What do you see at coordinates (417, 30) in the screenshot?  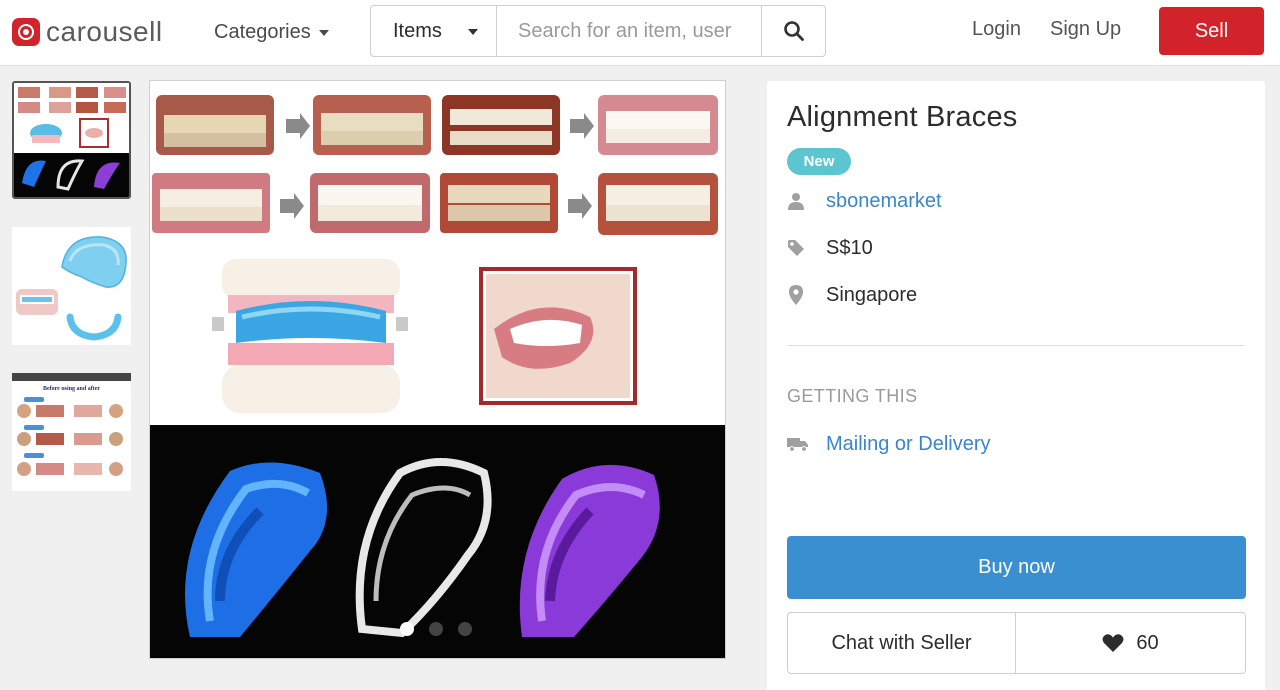 I see `search-type-label: Items` at bounding box center [417, 30].